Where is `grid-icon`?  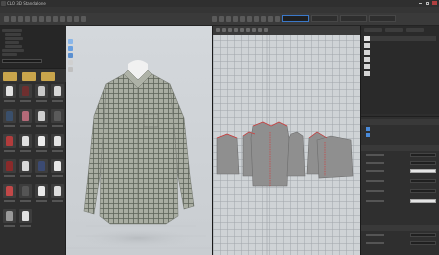
grid-icon is located at coordinates (70, 62).